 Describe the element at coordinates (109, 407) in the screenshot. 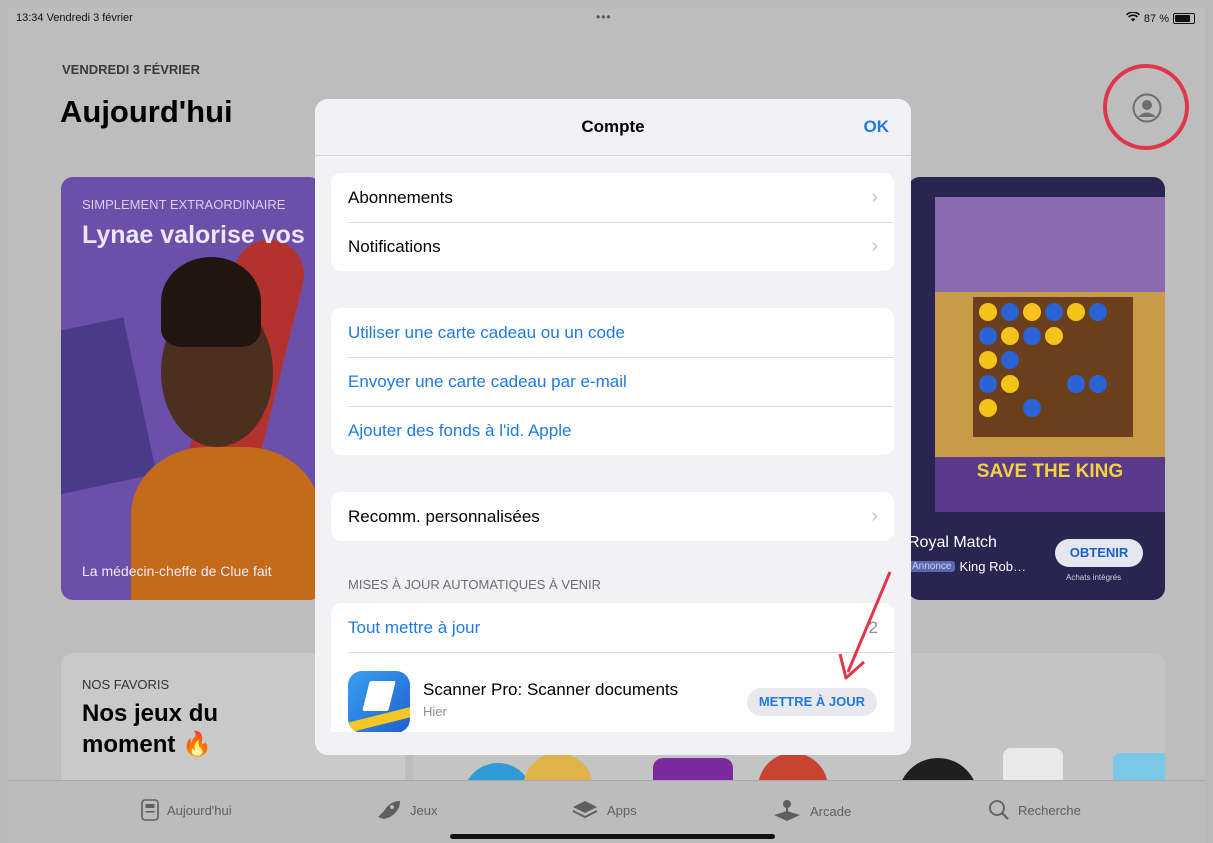

I see `card-art-shape` at that location.